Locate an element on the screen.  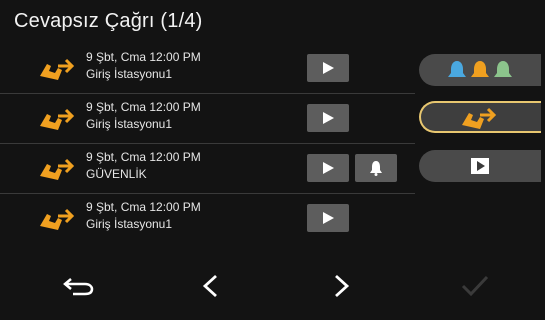
play-box-icon is located at coordinates (480, 166).